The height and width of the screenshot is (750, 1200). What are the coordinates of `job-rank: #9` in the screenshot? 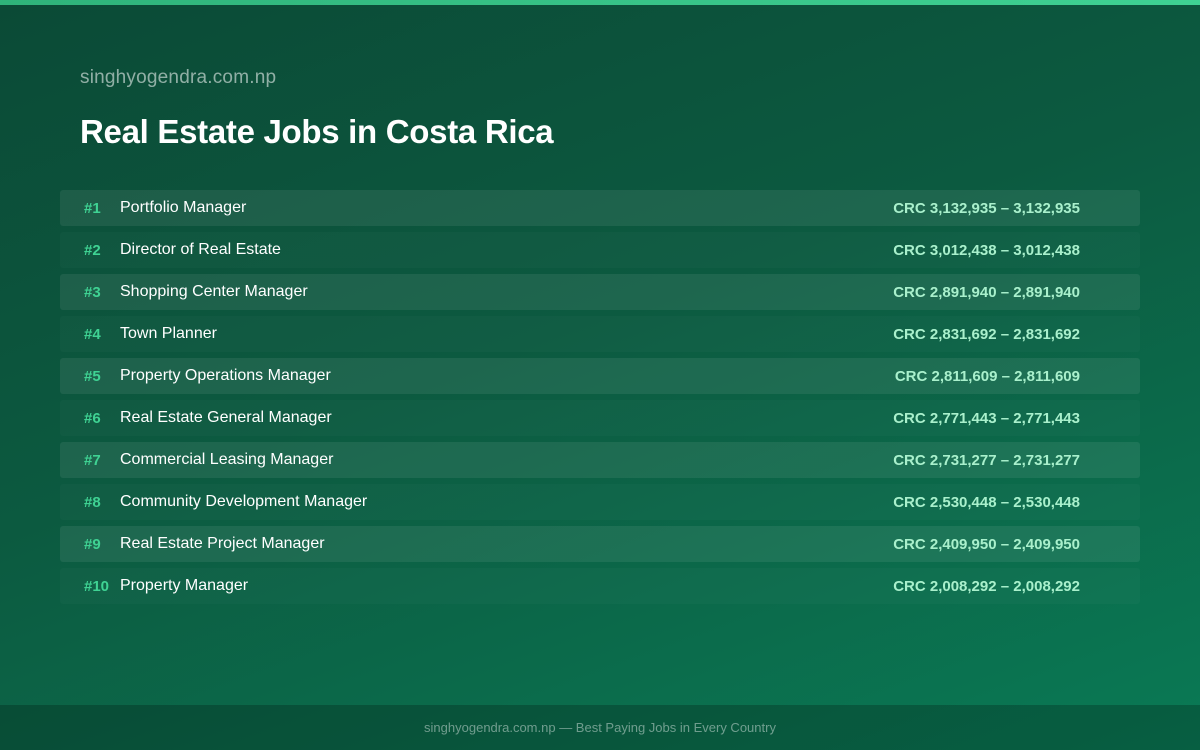 It's located at (92, 544).